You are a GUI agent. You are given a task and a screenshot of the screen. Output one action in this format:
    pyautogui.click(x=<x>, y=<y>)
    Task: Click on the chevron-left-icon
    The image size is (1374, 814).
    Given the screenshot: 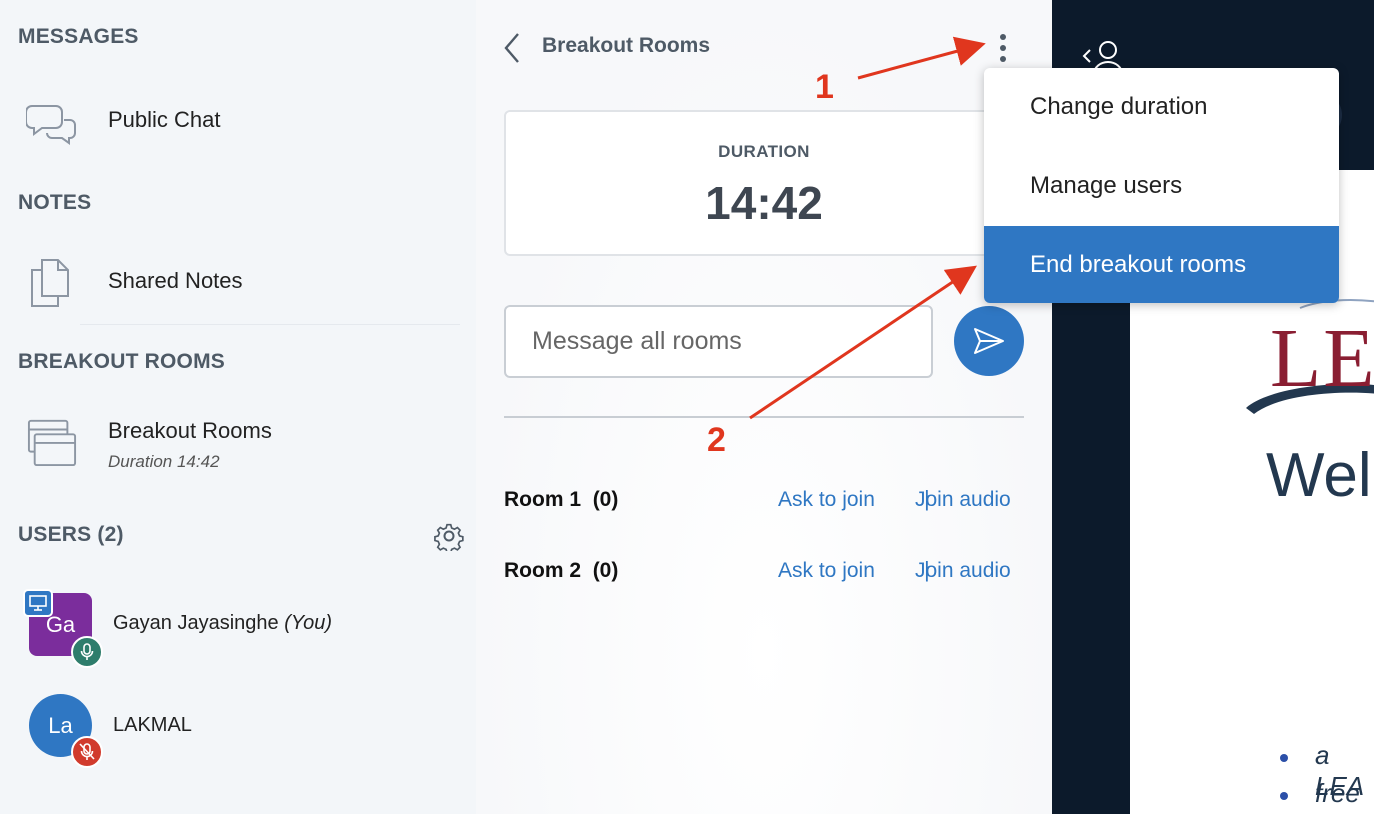 What is the action you would take?
    pyautogui.click(x=513, y=48)
    